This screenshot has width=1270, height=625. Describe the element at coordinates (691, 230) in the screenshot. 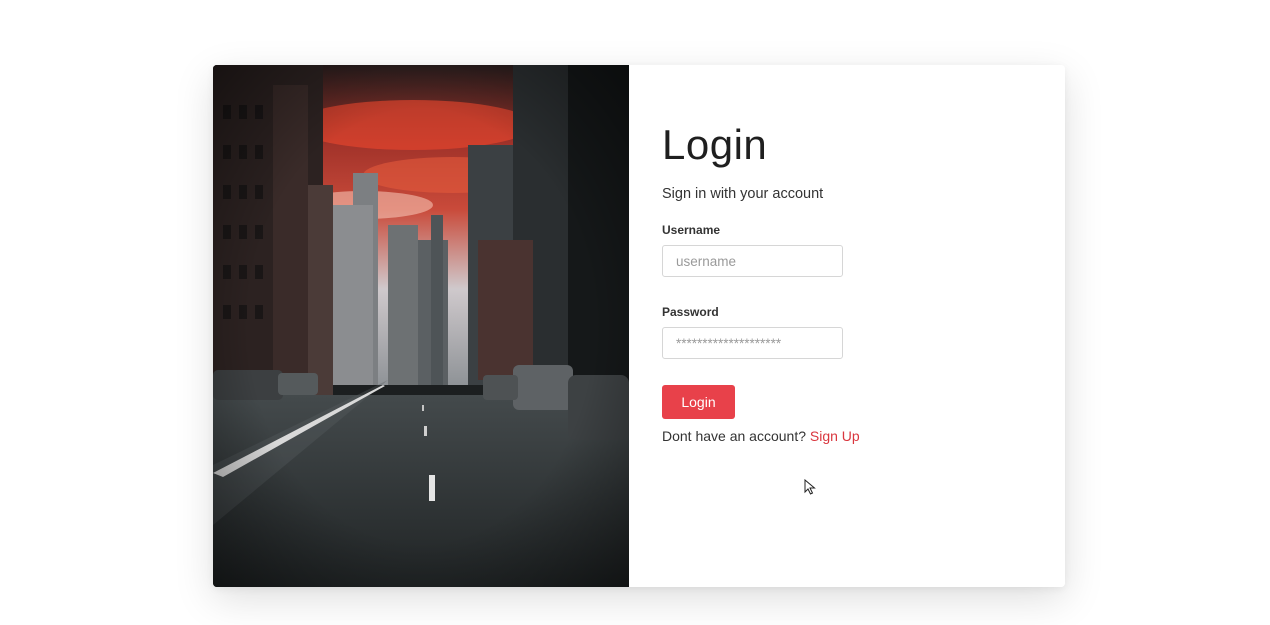

I see `username-label: Username` at that location.